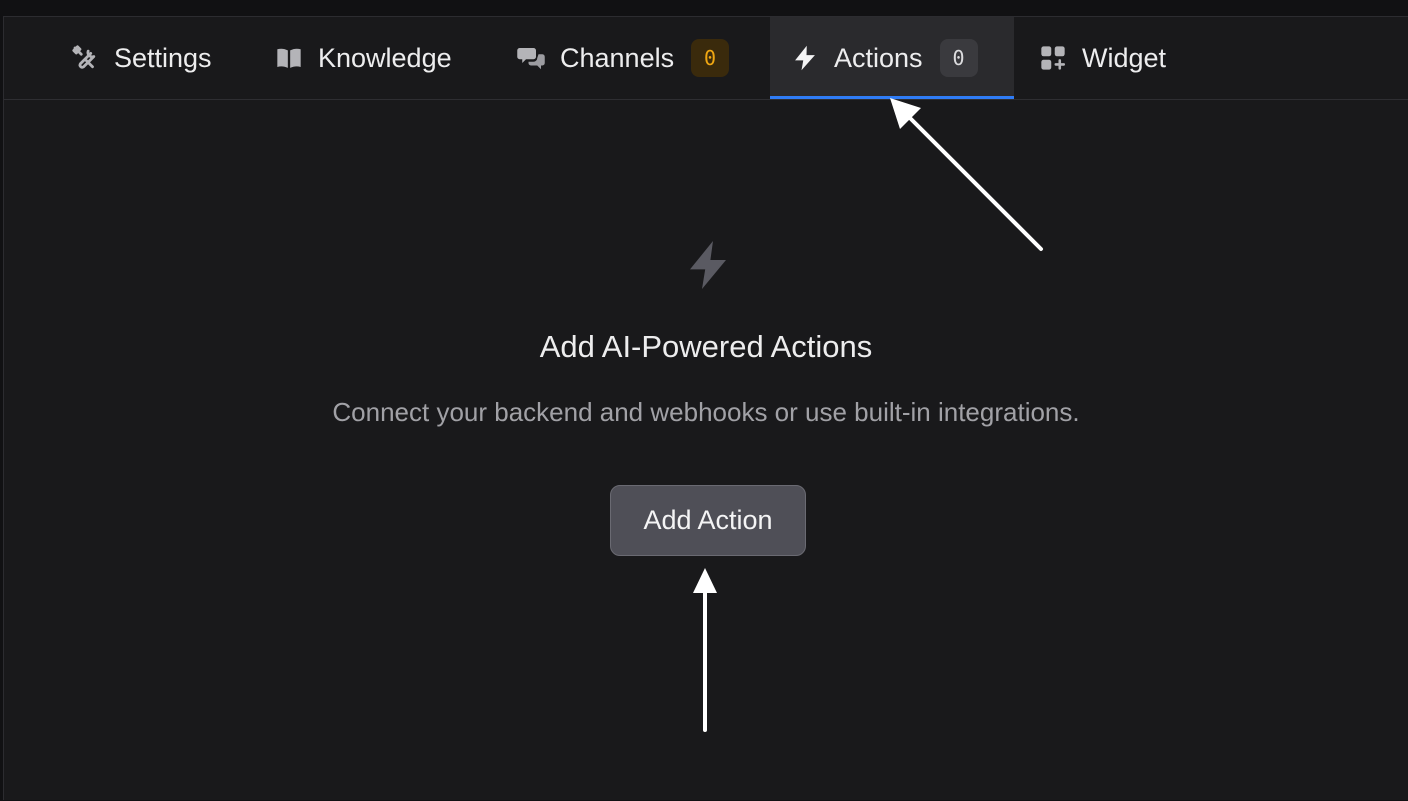 The image size is (1408, 801). Describe the element at coordinates (706, 346) in the screenshot. I see `empty-state-title: Add AI-Powered Actions` at that location.